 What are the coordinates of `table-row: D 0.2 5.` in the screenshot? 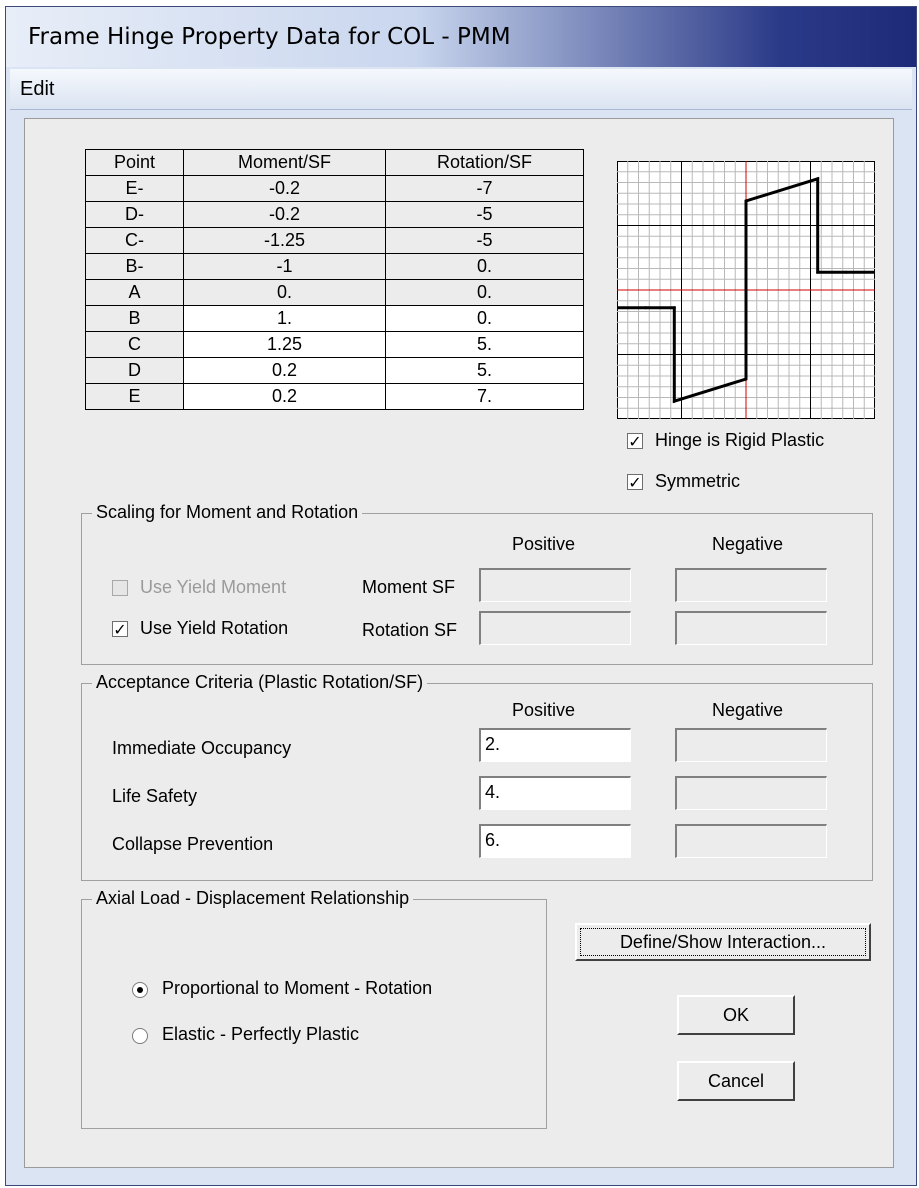 It's located at (334, 370).